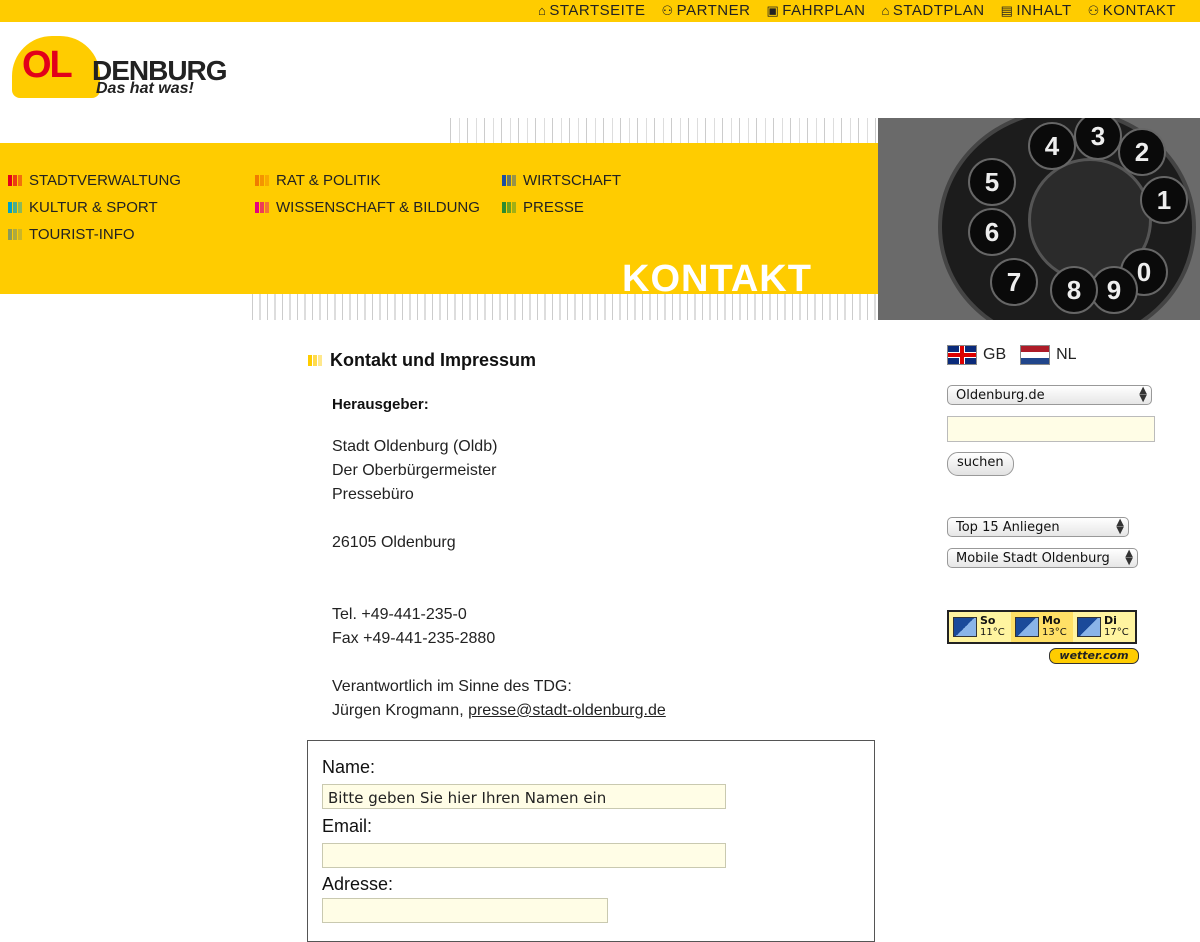 This screenshot has height=942, width=1200. I want to click on top-nav-inhalt: ▤ INHALT, so click(1036, 10).